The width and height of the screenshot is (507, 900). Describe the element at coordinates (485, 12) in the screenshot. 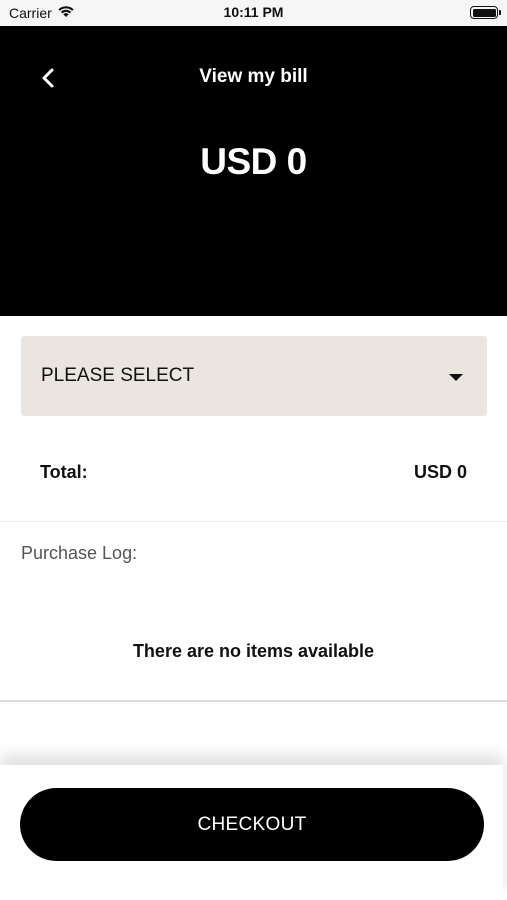

I see `battery-icon` at that location.